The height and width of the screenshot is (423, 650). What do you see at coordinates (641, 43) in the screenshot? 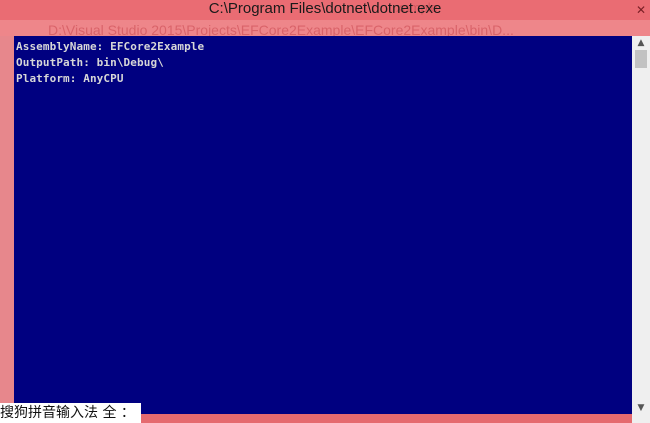
I see `chevron-up-icon: ▲` at bounding box center [641, 43].